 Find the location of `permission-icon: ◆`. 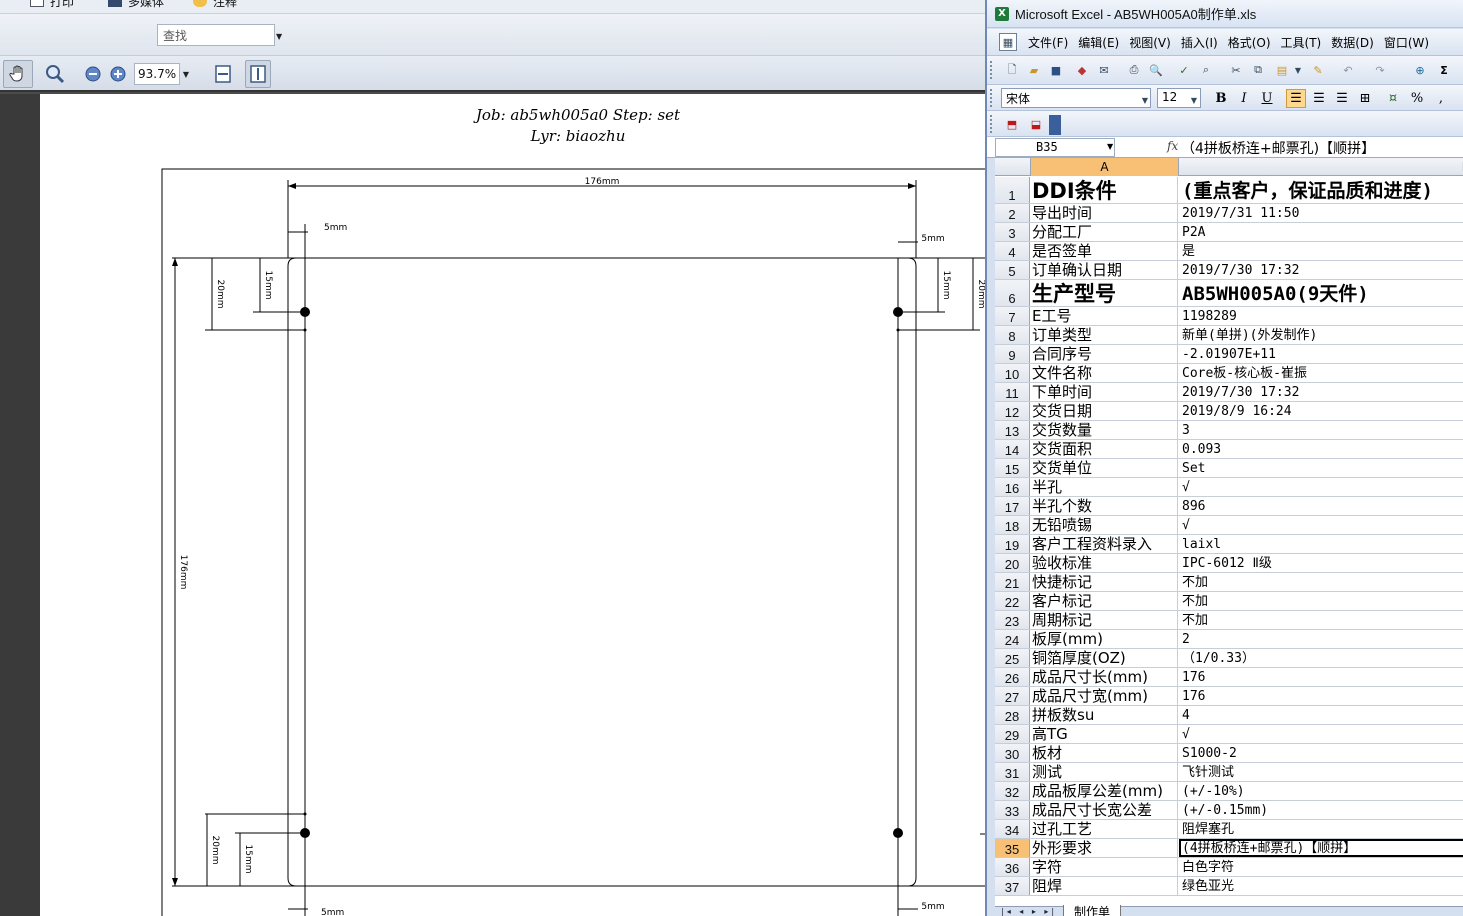

permission-icon: ◆ is located at coordinates (1082, 70).